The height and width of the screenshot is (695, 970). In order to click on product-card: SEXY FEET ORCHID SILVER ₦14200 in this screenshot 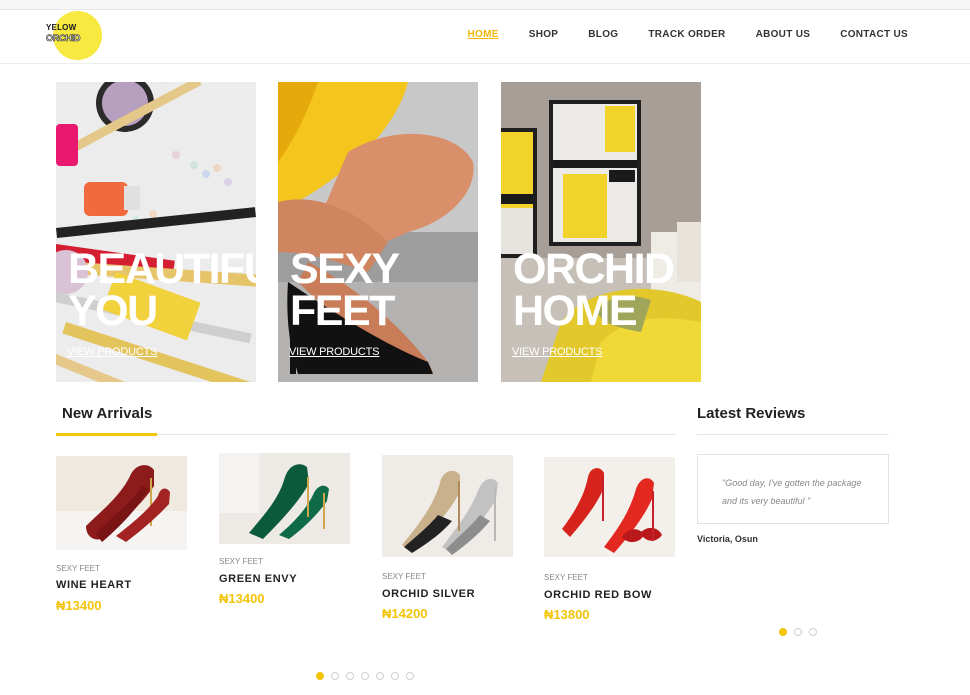, I will do `click(448, 540)`.